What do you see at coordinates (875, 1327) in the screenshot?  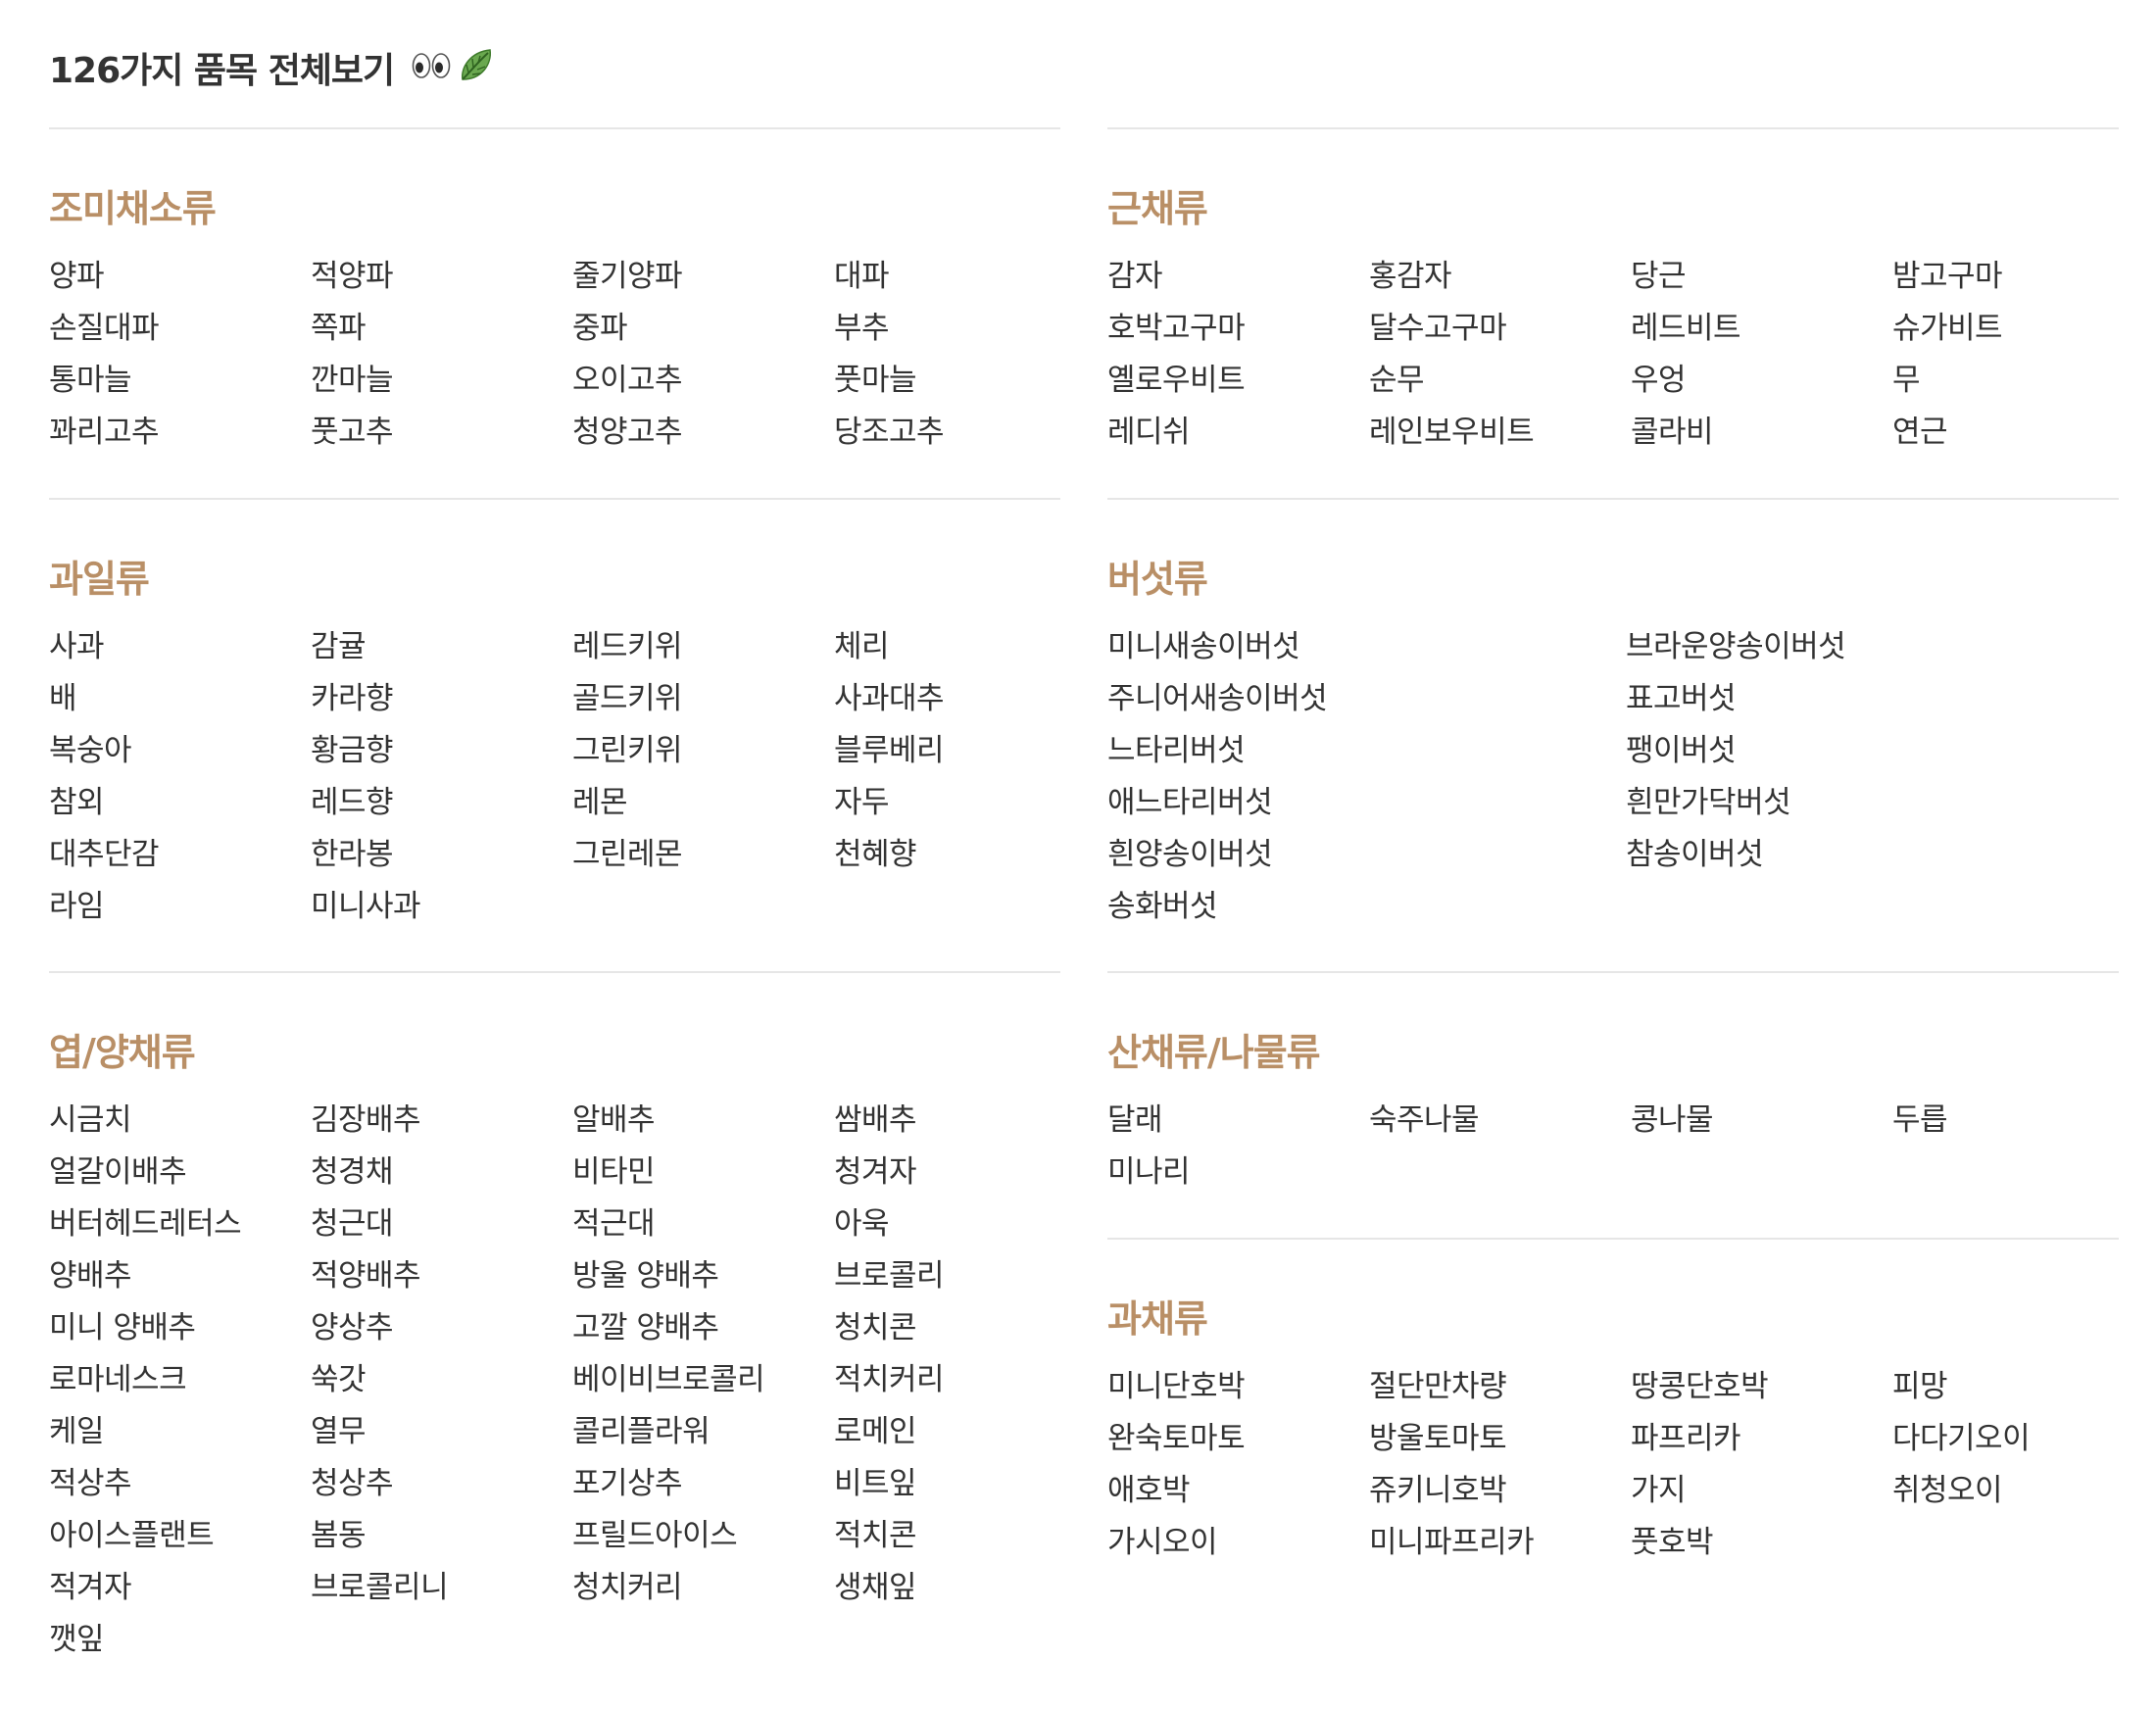 I see `list-item: 청치콘` at bounding box center [875, 1327].